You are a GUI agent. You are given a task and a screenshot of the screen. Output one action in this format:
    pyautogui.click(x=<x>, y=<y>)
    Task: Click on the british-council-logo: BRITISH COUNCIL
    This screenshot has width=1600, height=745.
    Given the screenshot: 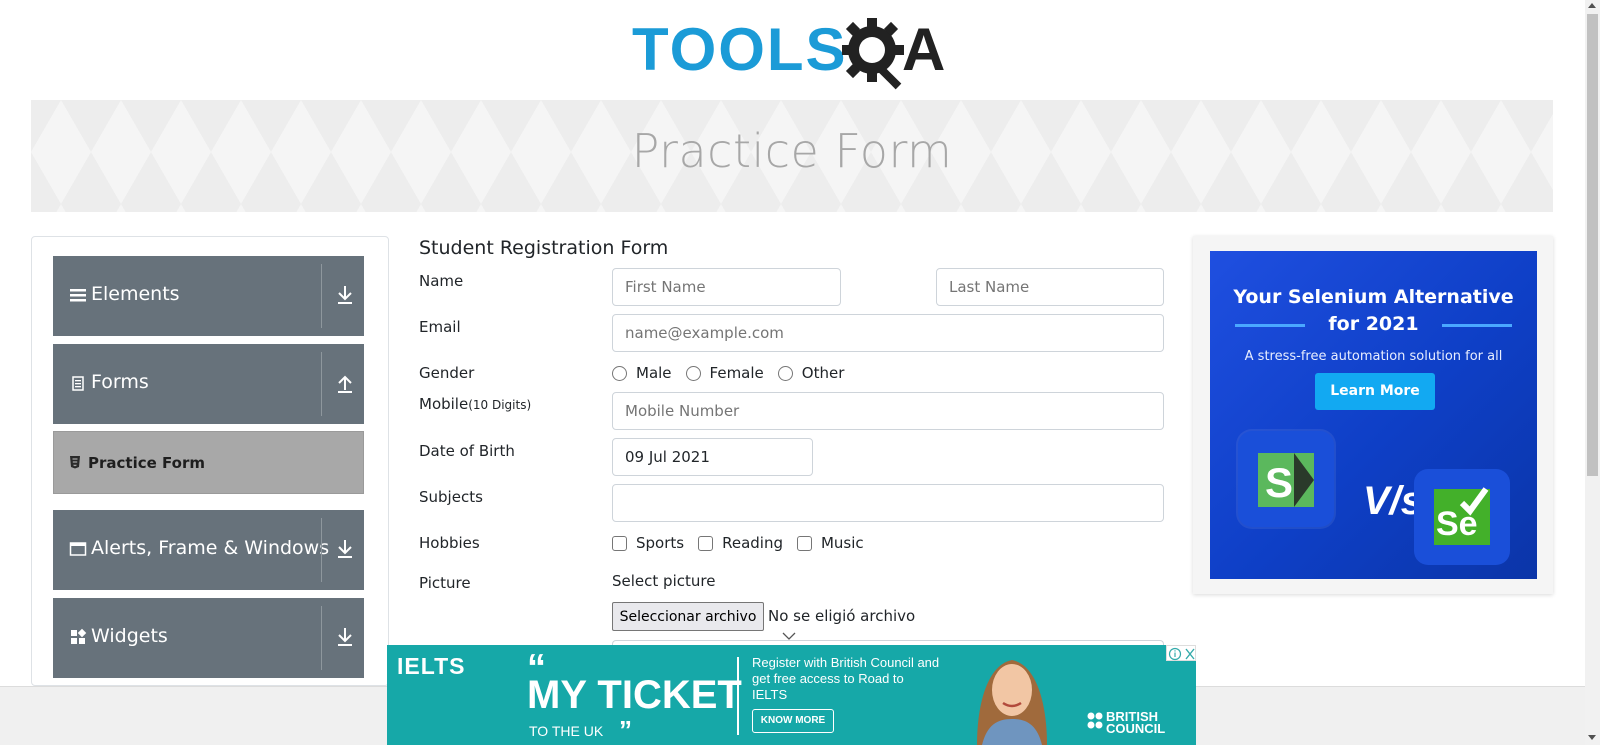 What is the action you would take?
    pyautogui.click(x=1136, y=723)
    